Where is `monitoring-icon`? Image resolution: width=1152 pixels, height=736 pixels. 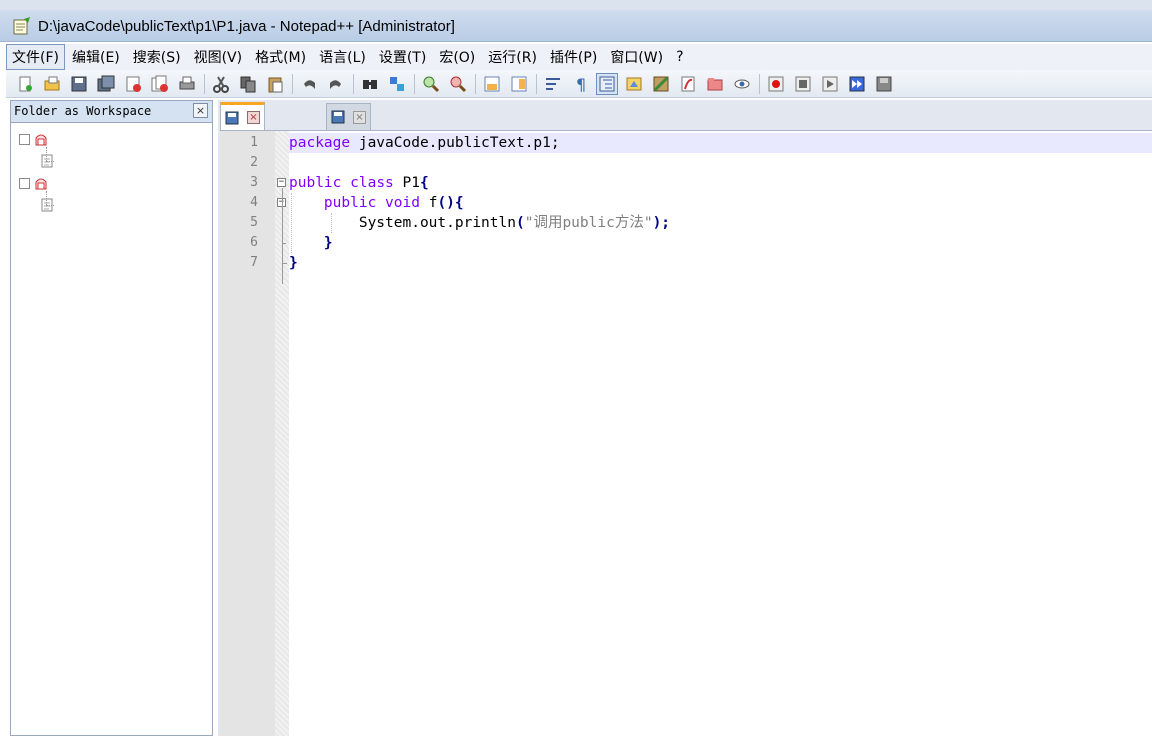 monitoring-icon is located at coordinates (742, 84).